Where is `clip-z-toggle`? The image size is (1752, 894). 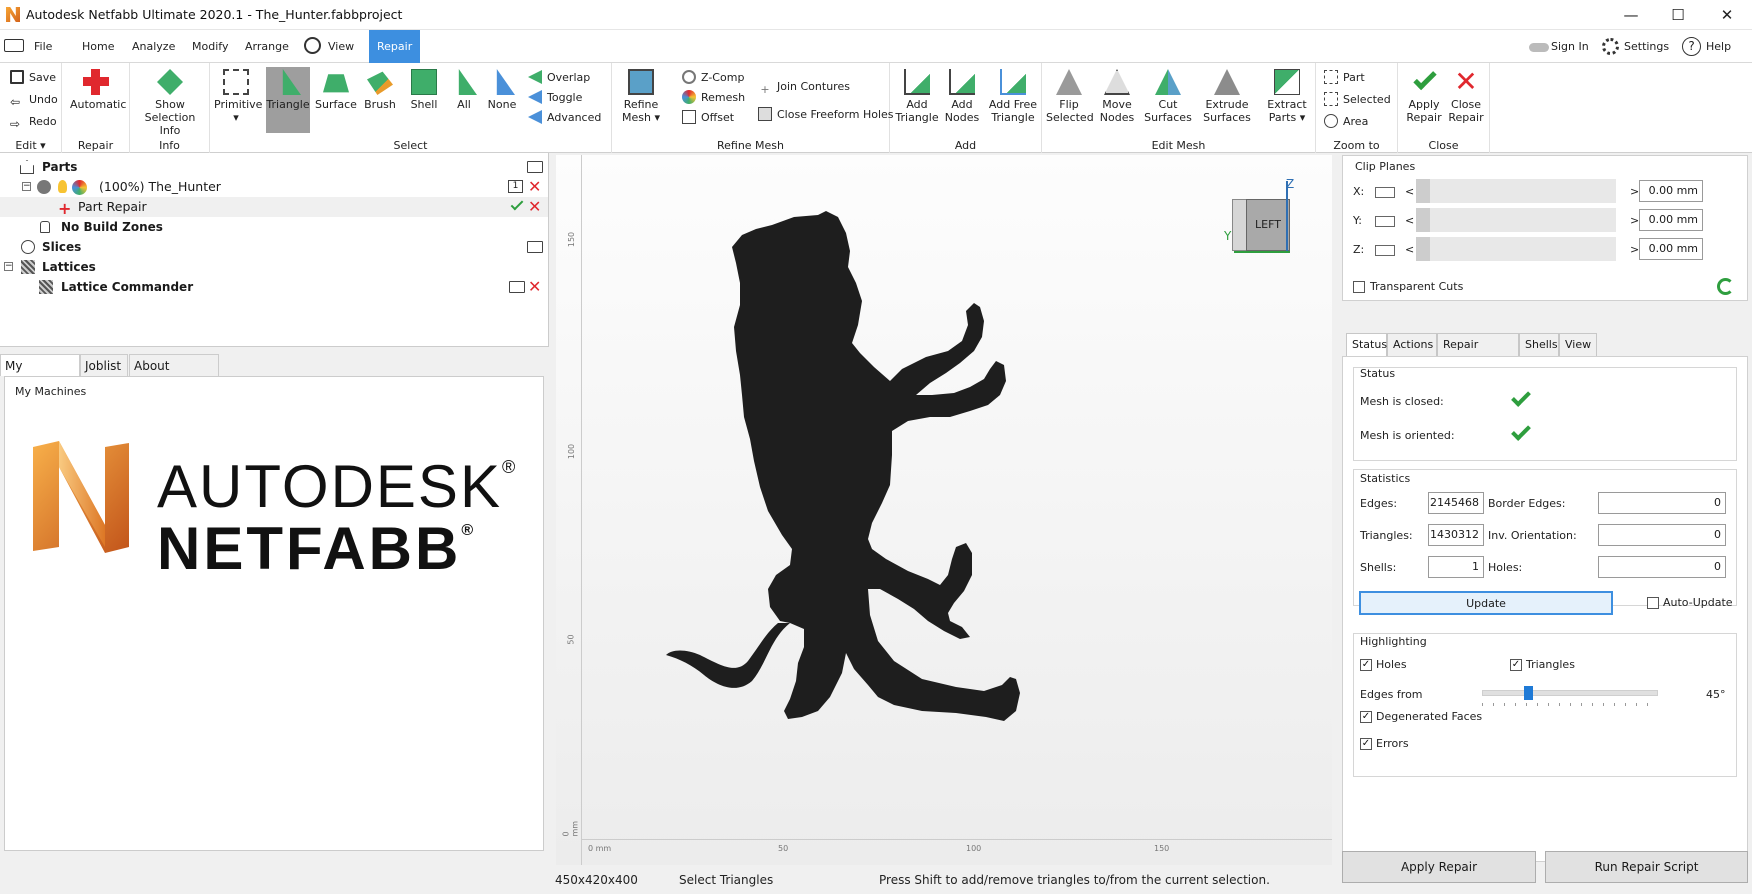 clip-z-toggle is located at coordinates (1385, 250).